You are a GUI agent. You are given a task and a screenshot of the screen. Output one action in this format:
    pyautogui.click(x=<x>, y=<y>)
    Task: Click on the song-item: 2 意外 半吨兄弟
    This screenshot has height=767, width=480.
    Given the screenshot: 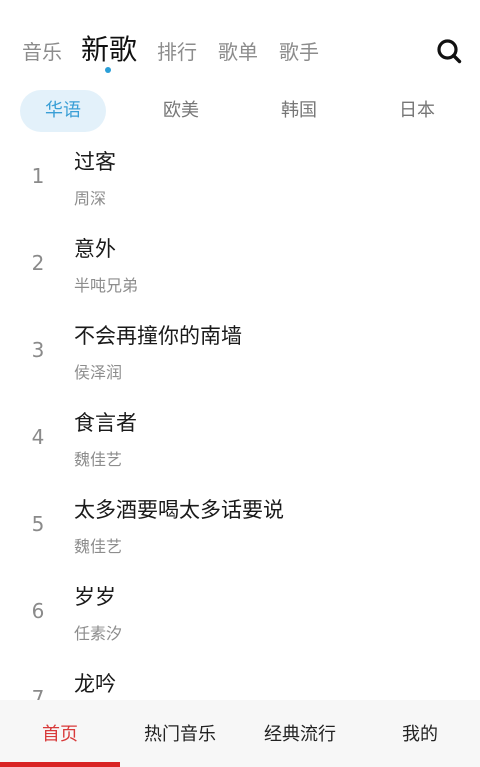 What is the action you would take?
    pyautogui.click(x=240, y=268)
    